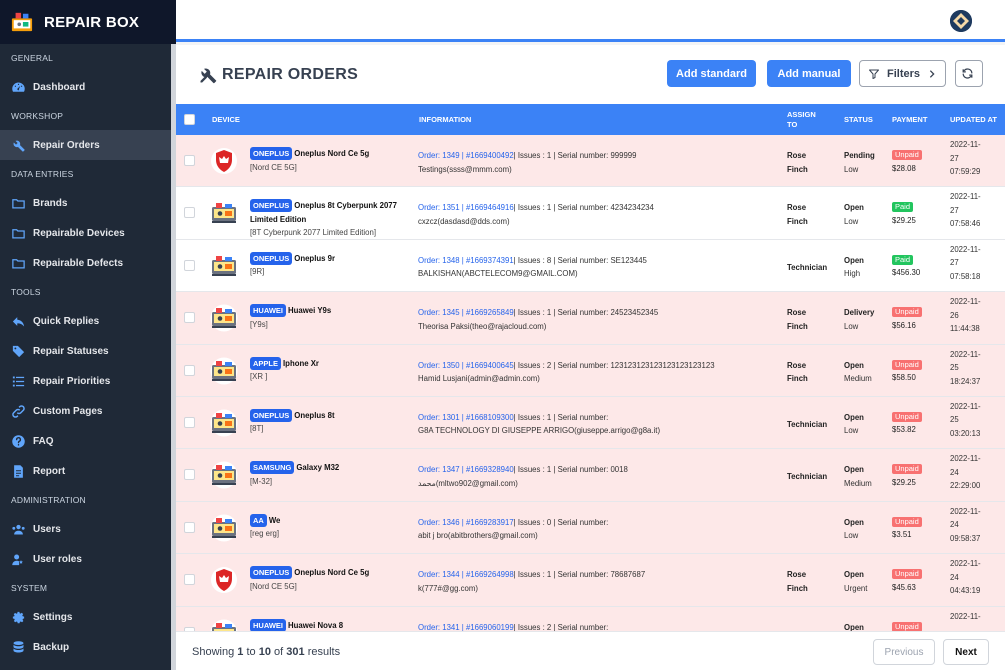  I want to click on header-status: STATUS, so click(858, 119).